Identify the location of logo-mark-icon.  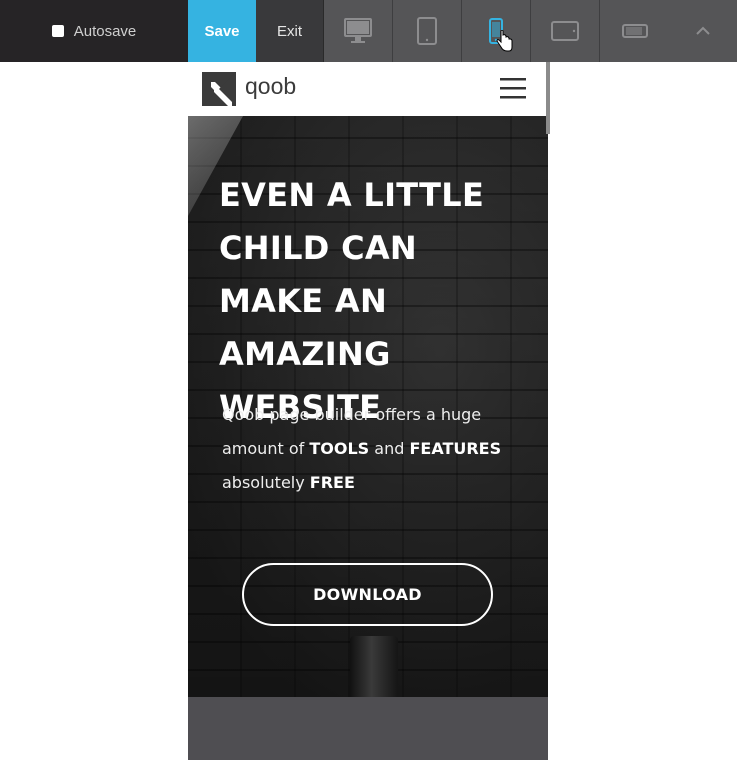
(219, 89).